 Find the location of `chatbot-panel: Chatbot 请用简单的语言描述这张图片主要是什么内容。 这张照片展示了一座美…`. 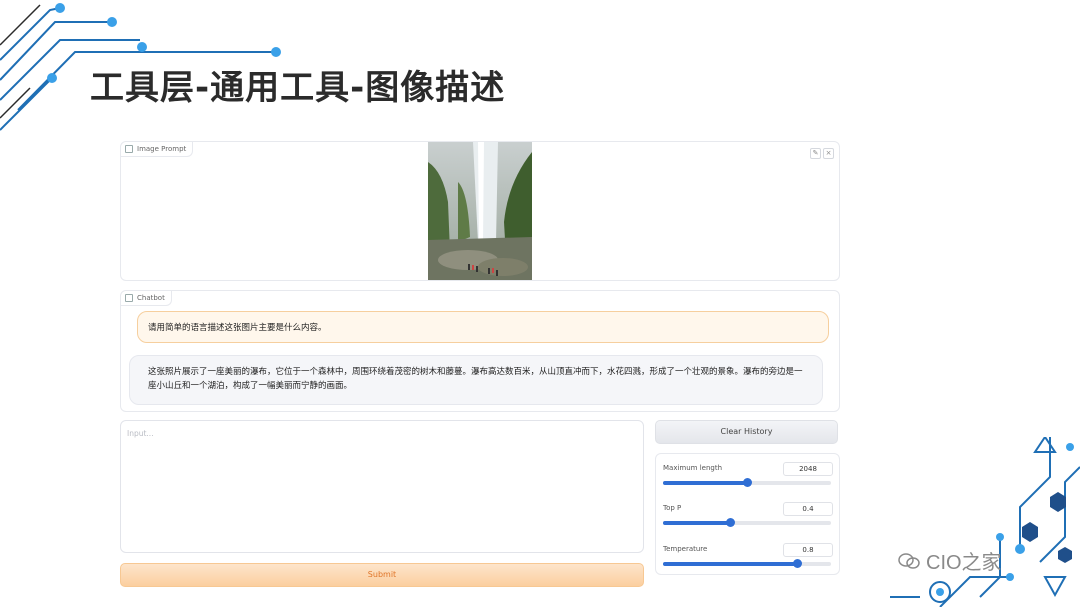

chatbot-panel: Chatbot 请用简单的语言描述这张图片主要是什么内容。 这张照片展示了一座美… is located at coordinates (480, 351).